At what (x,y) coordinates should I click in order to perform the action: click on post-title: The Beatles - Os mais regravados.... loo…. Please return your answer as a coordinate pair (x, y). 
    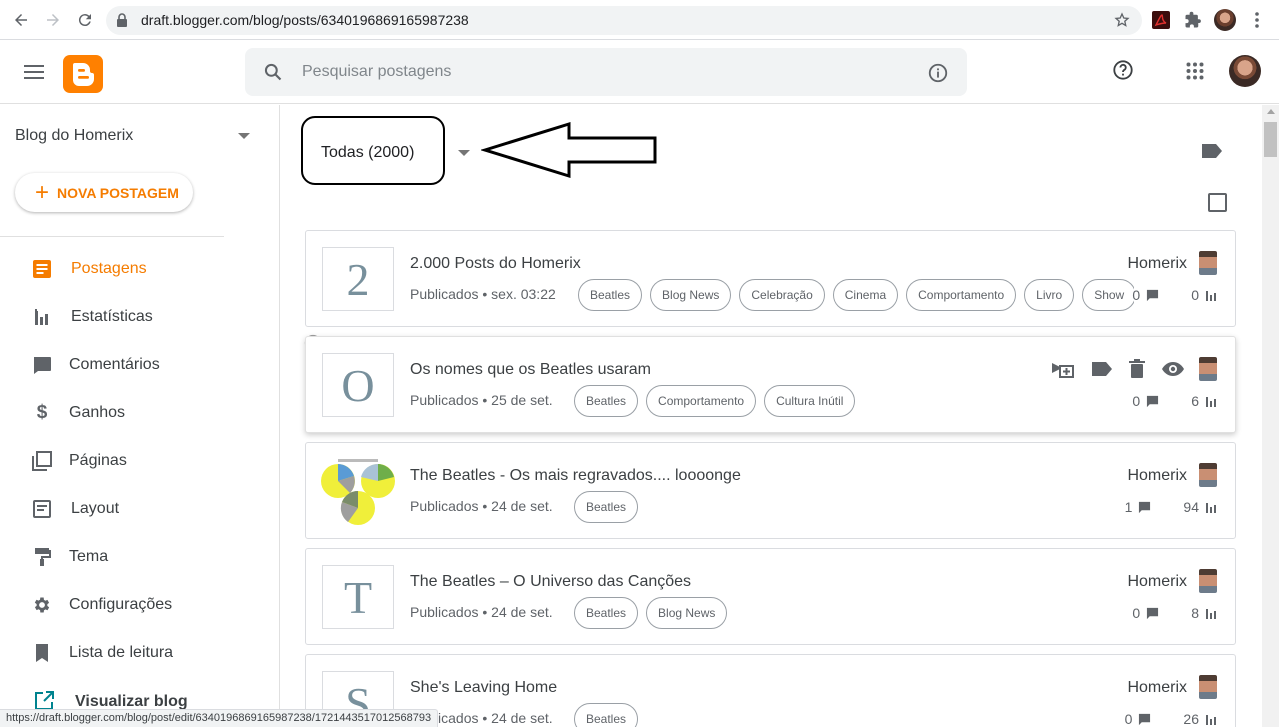
    Looking at the image, I should click on (575, 476).